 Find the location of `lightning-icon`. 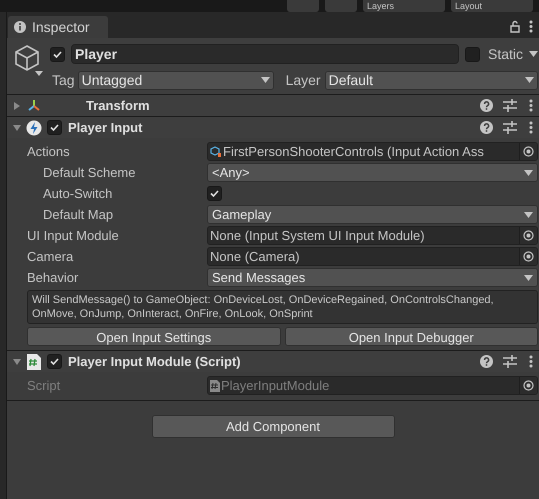

lightning-icon is located at coordinates (34, 128).